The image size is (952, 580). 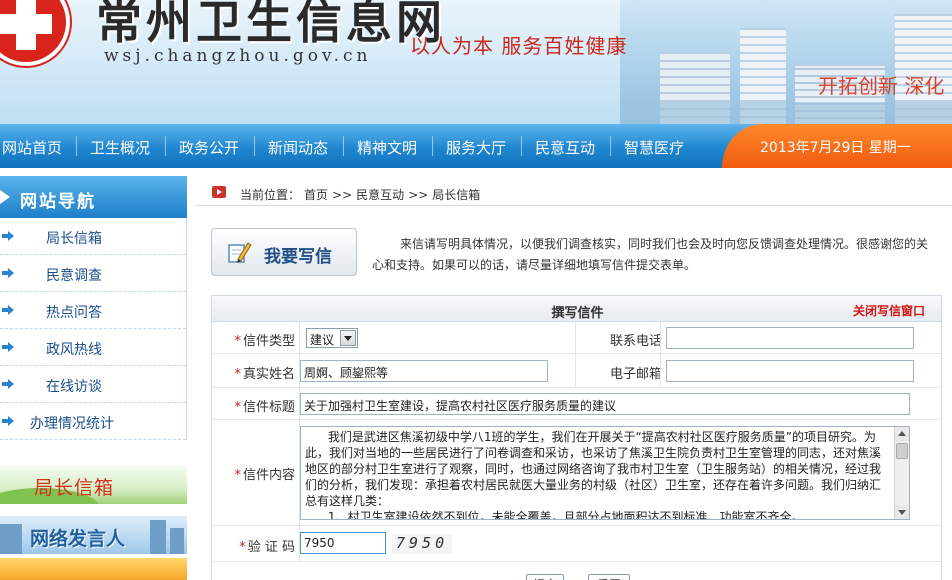 I want to click on textarea-scrollbar, so click(x=901, y=473).